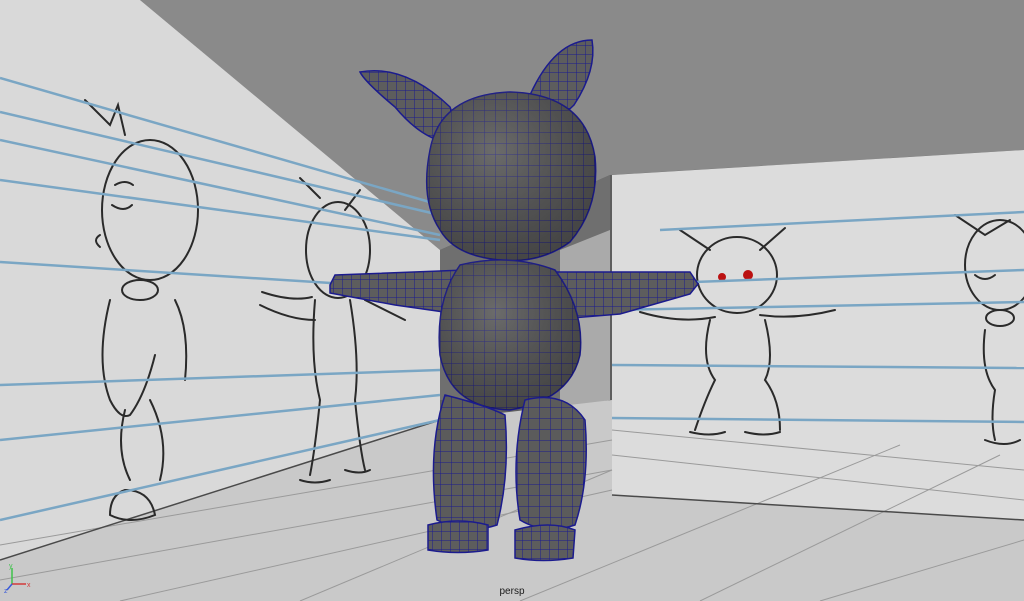 The width and height of the screenshot is (1024, 601). I want to click on right-foot-mesh, so click(545, 543).